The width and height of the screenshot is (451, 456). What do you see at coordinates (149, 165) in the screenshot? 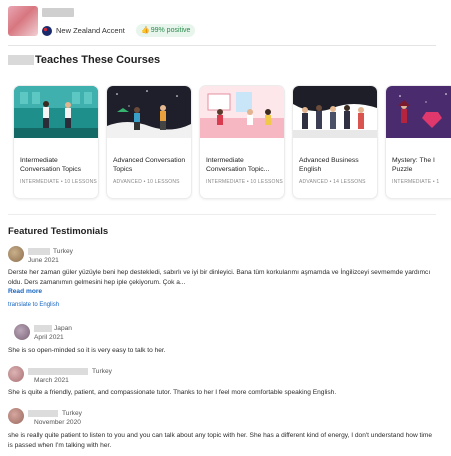
I see `course-title: Advanced Conversation Topics` at bounding box center [149, 165].